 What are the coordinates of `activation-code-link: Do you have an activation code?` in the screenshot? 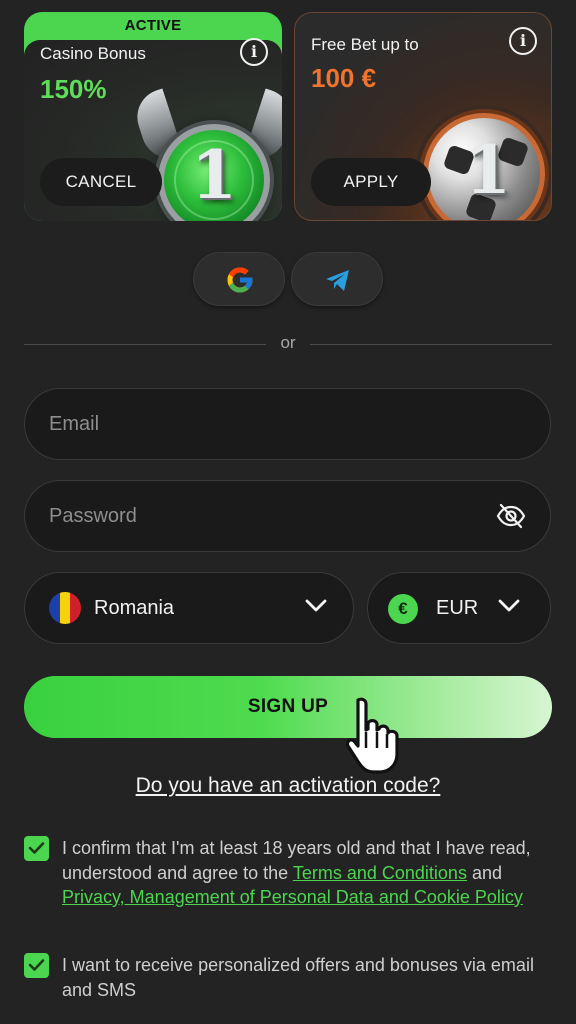 It's located at (288, 786).